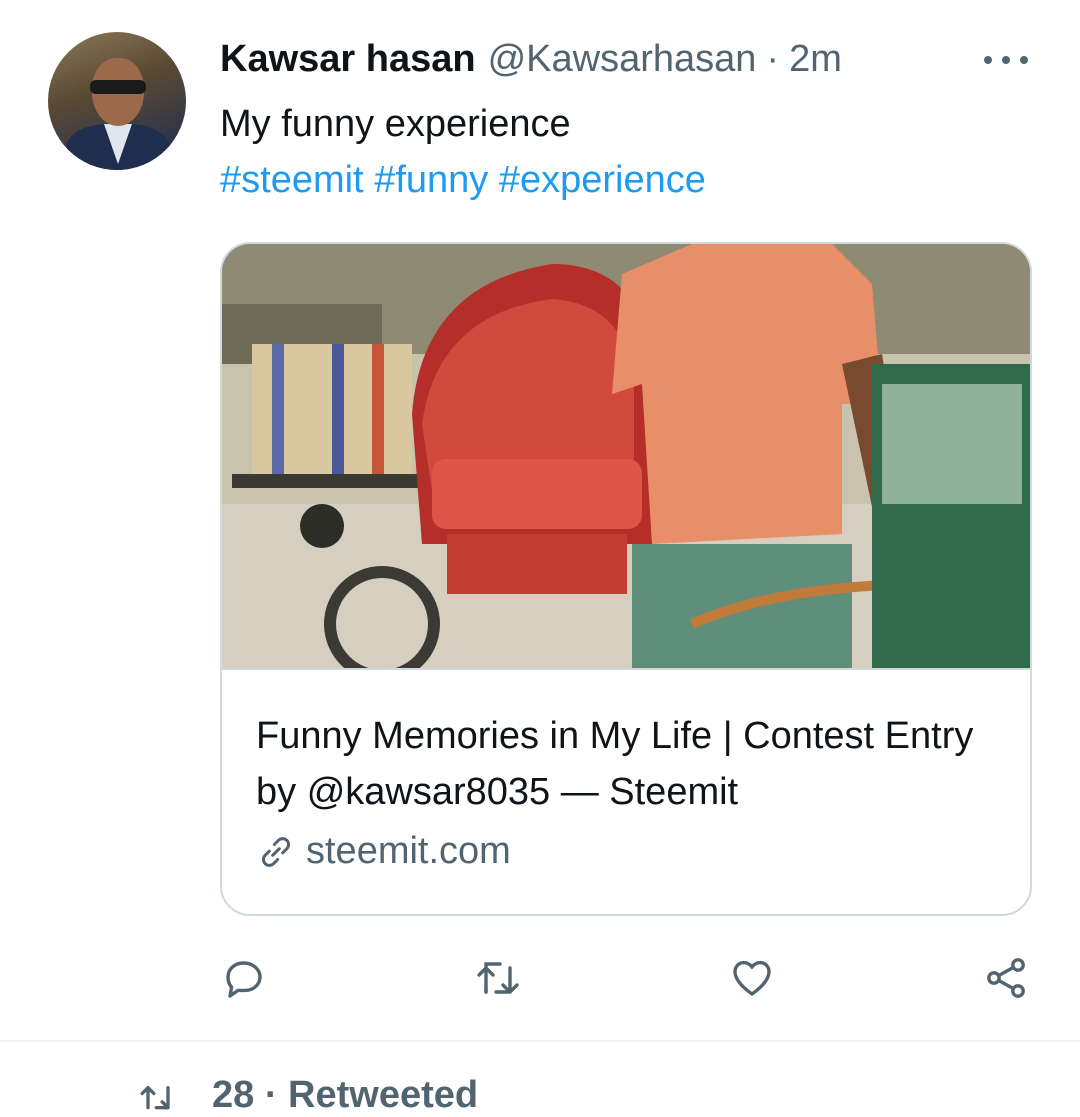  Describe the element at coordinates (348, 59) in the screenshot. I see `display-name: Kawsar hasan` at that location.